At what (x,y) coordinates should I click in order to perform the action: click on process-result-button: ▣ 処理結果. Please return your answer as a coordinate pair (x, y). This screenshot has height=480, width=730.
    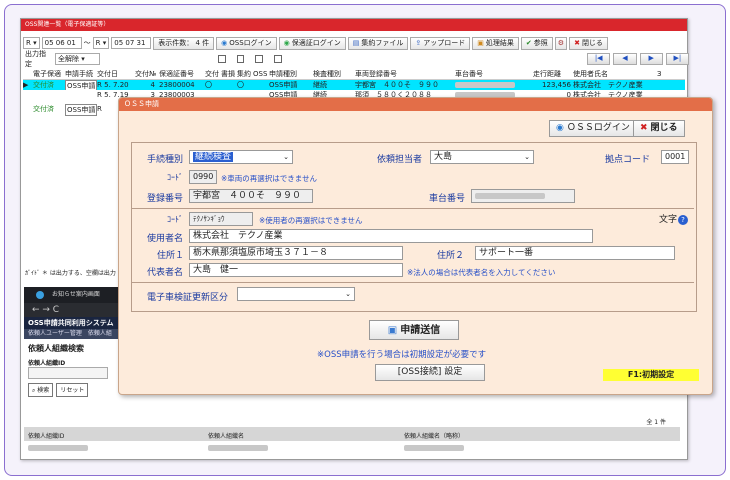
    Looking at the image, I should click on (495, 43).